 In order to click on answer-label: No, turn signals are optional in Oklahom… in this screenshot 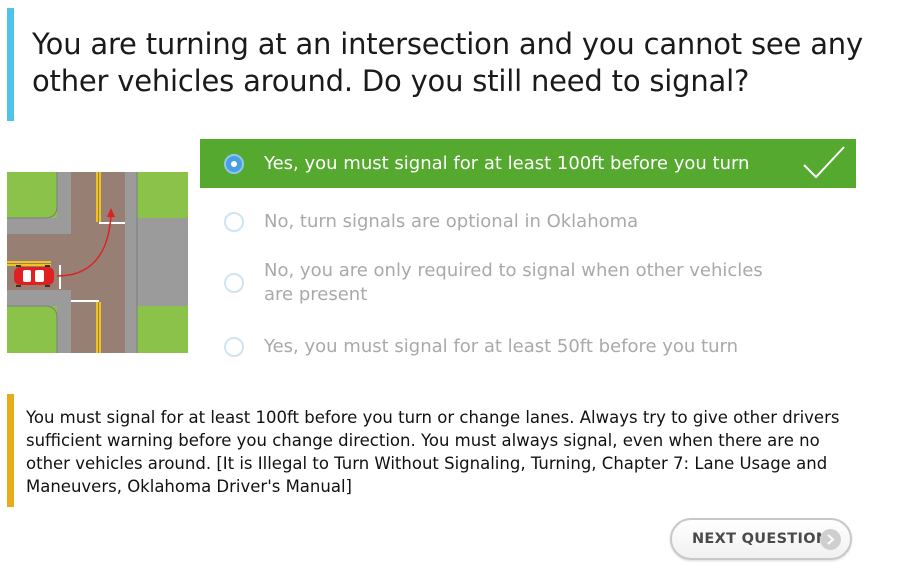, I will do `click(451, 221)`.